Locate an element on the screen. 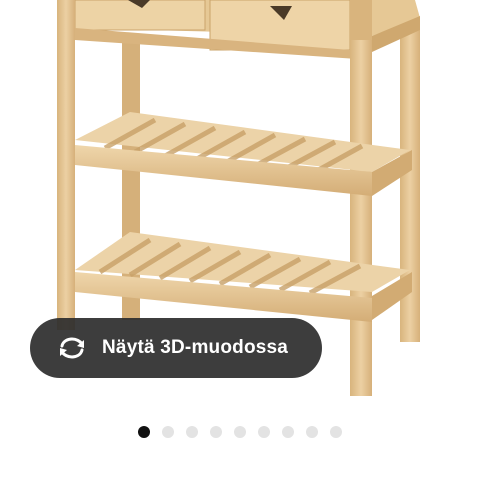  front-right-leg is located at coordinates (361, 218).